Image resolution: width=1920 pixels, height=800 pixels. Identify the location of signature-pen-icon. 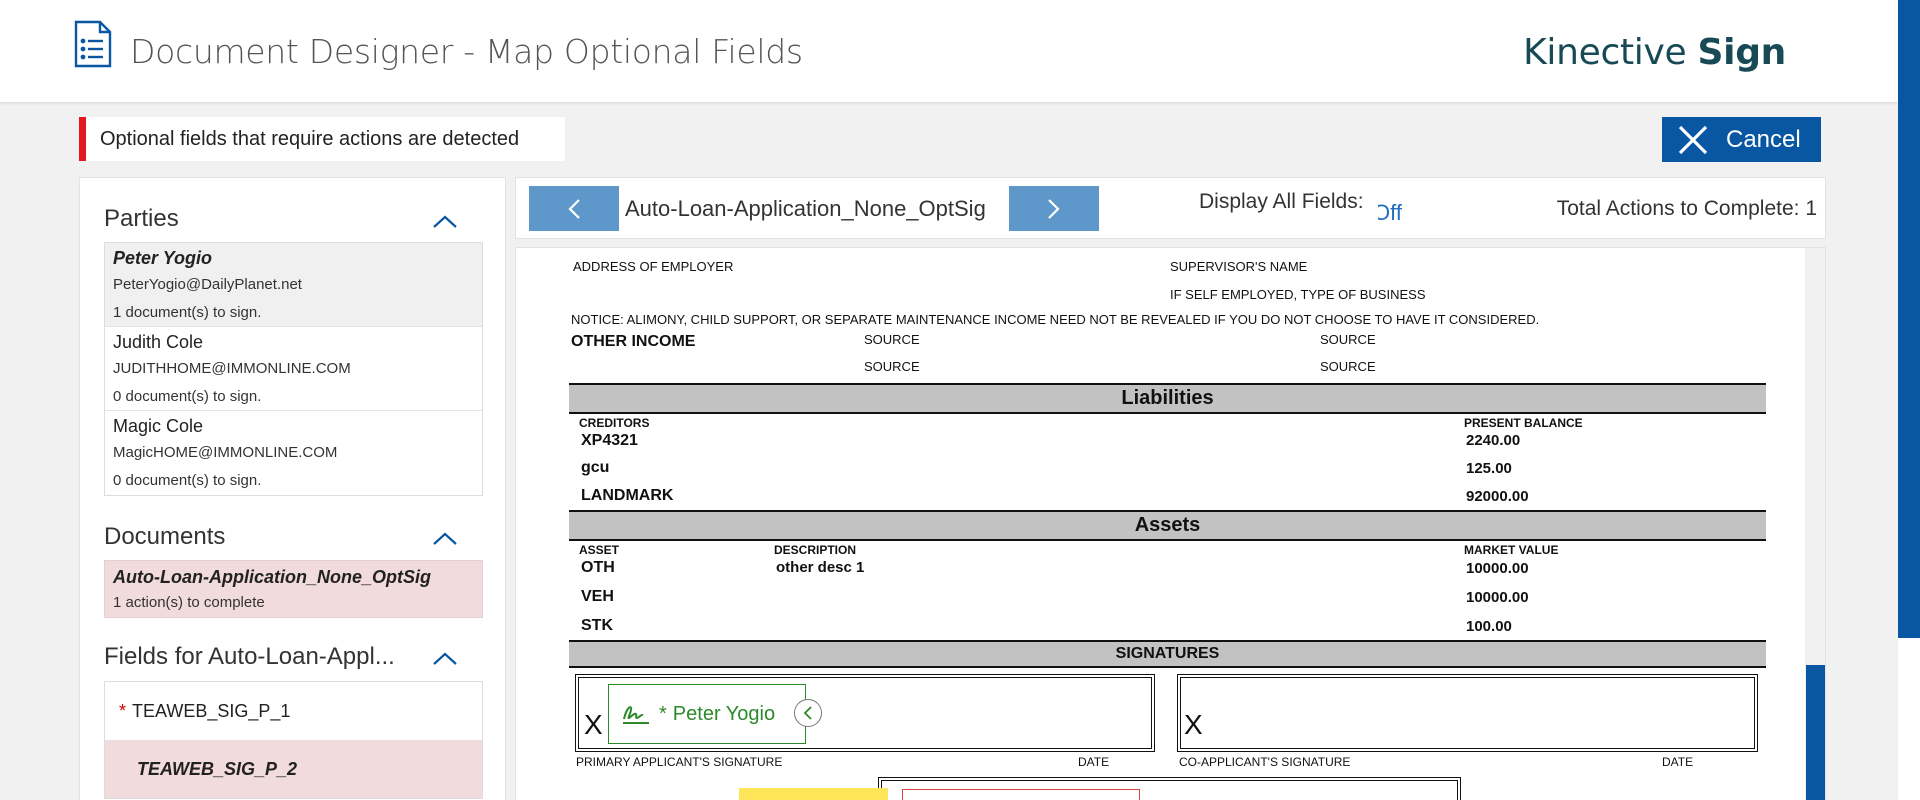
(636, 715).